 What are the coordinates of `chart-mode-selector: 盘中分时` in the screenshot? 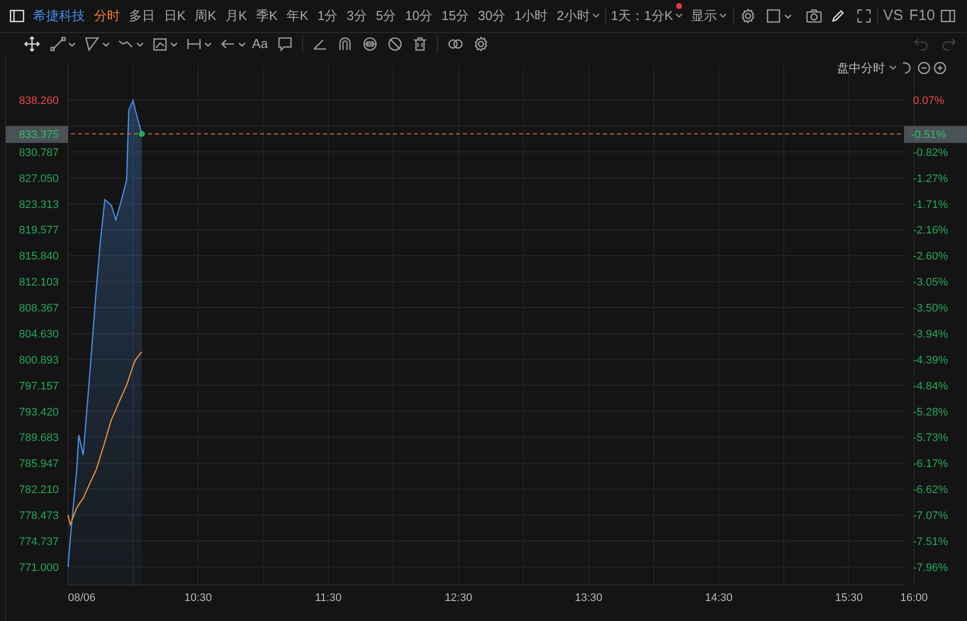 It's located at (861, 68).